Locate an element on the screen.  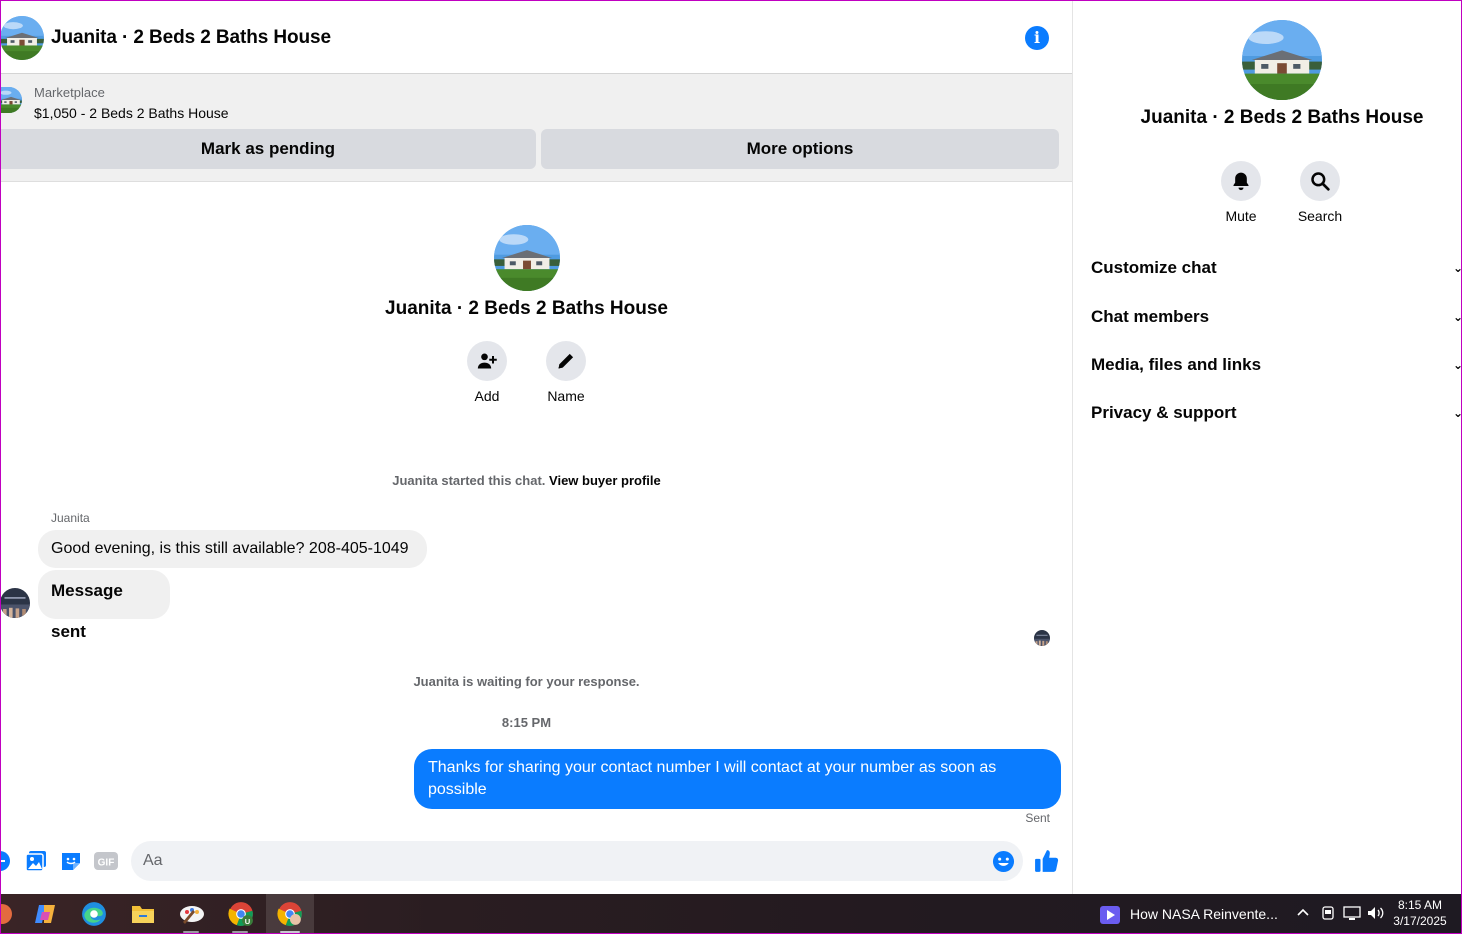
panel-title: Juanita · 2 Beds 2 Baths House is located at coordinates (1282, 117).